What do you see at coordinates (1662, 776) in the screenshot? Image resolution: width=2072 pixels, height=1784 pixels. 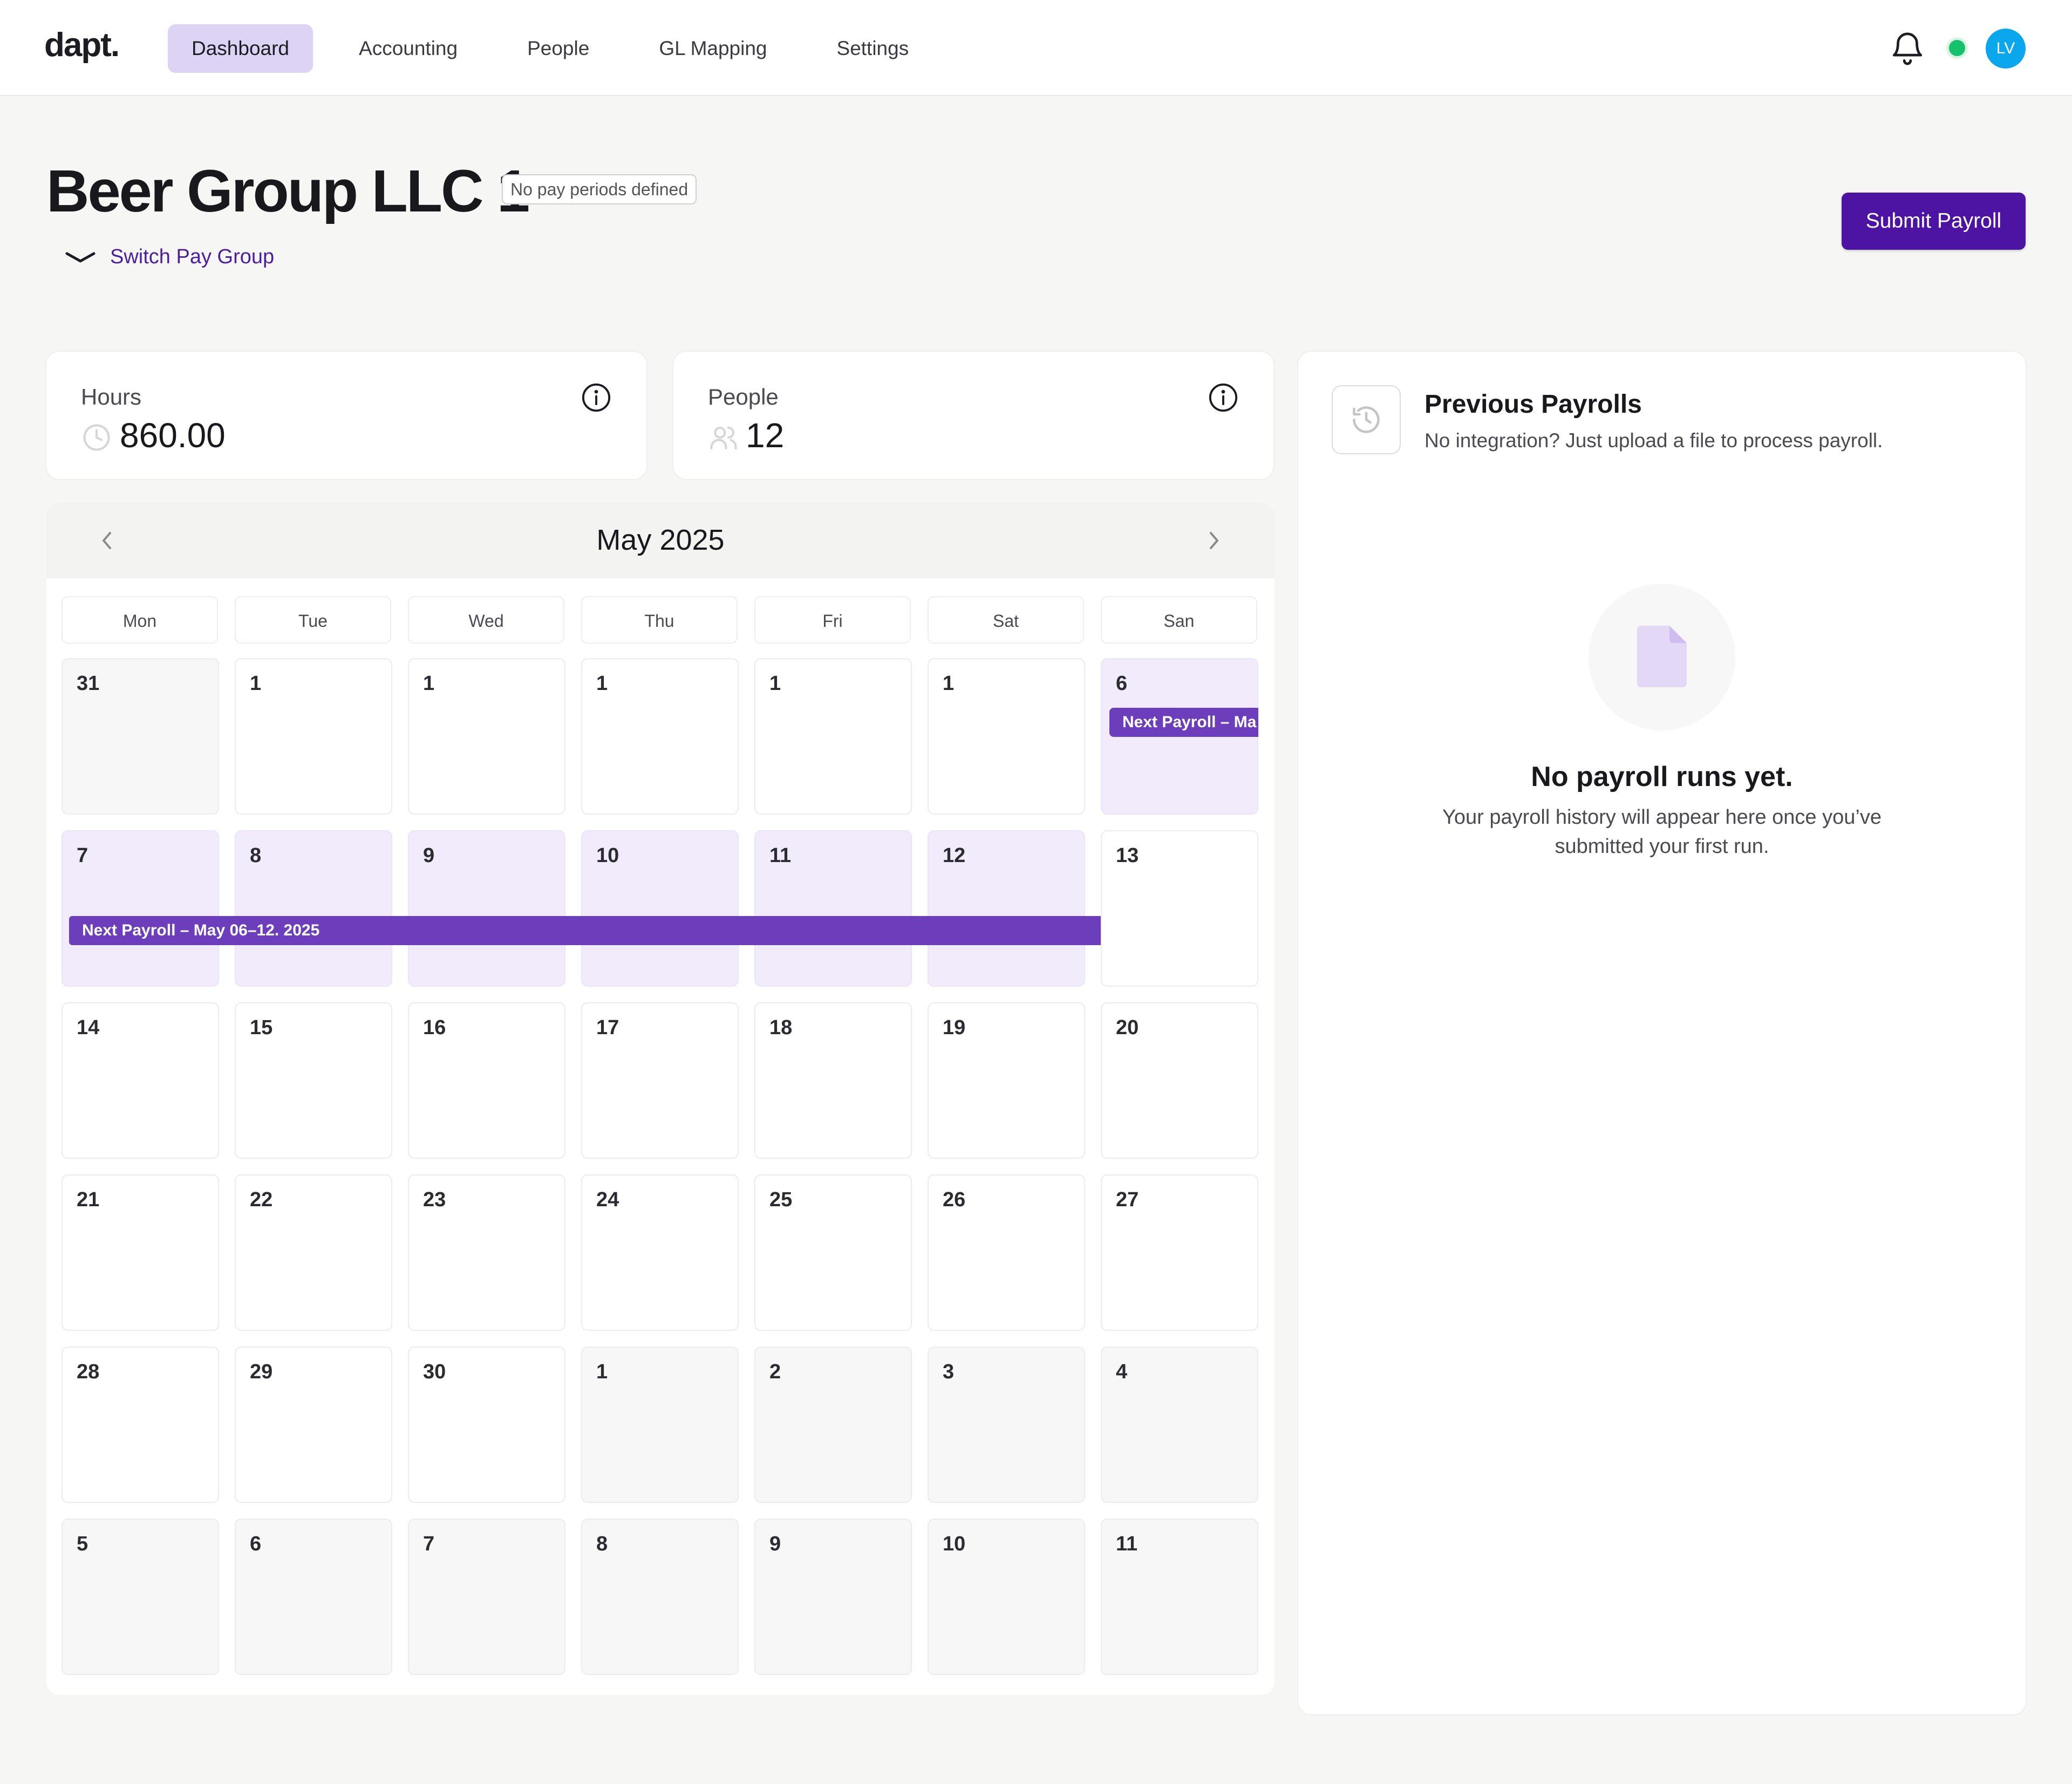 I see `empty-state-title: No payroll runs yet.` at bounding box center [1662, 776].